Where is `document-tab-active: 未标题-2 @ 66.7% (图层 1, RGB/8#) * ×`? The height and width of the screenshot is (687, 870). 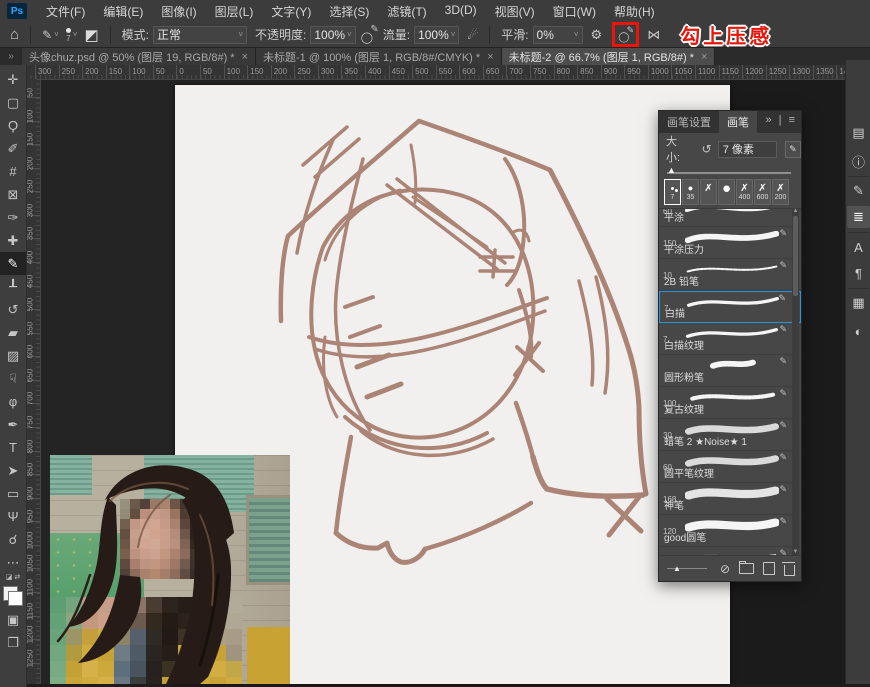 document-tab-active: 未标题-2 @ 66.7% (图层 1, RGB/8#) * × is located at coordinates (608, 56).